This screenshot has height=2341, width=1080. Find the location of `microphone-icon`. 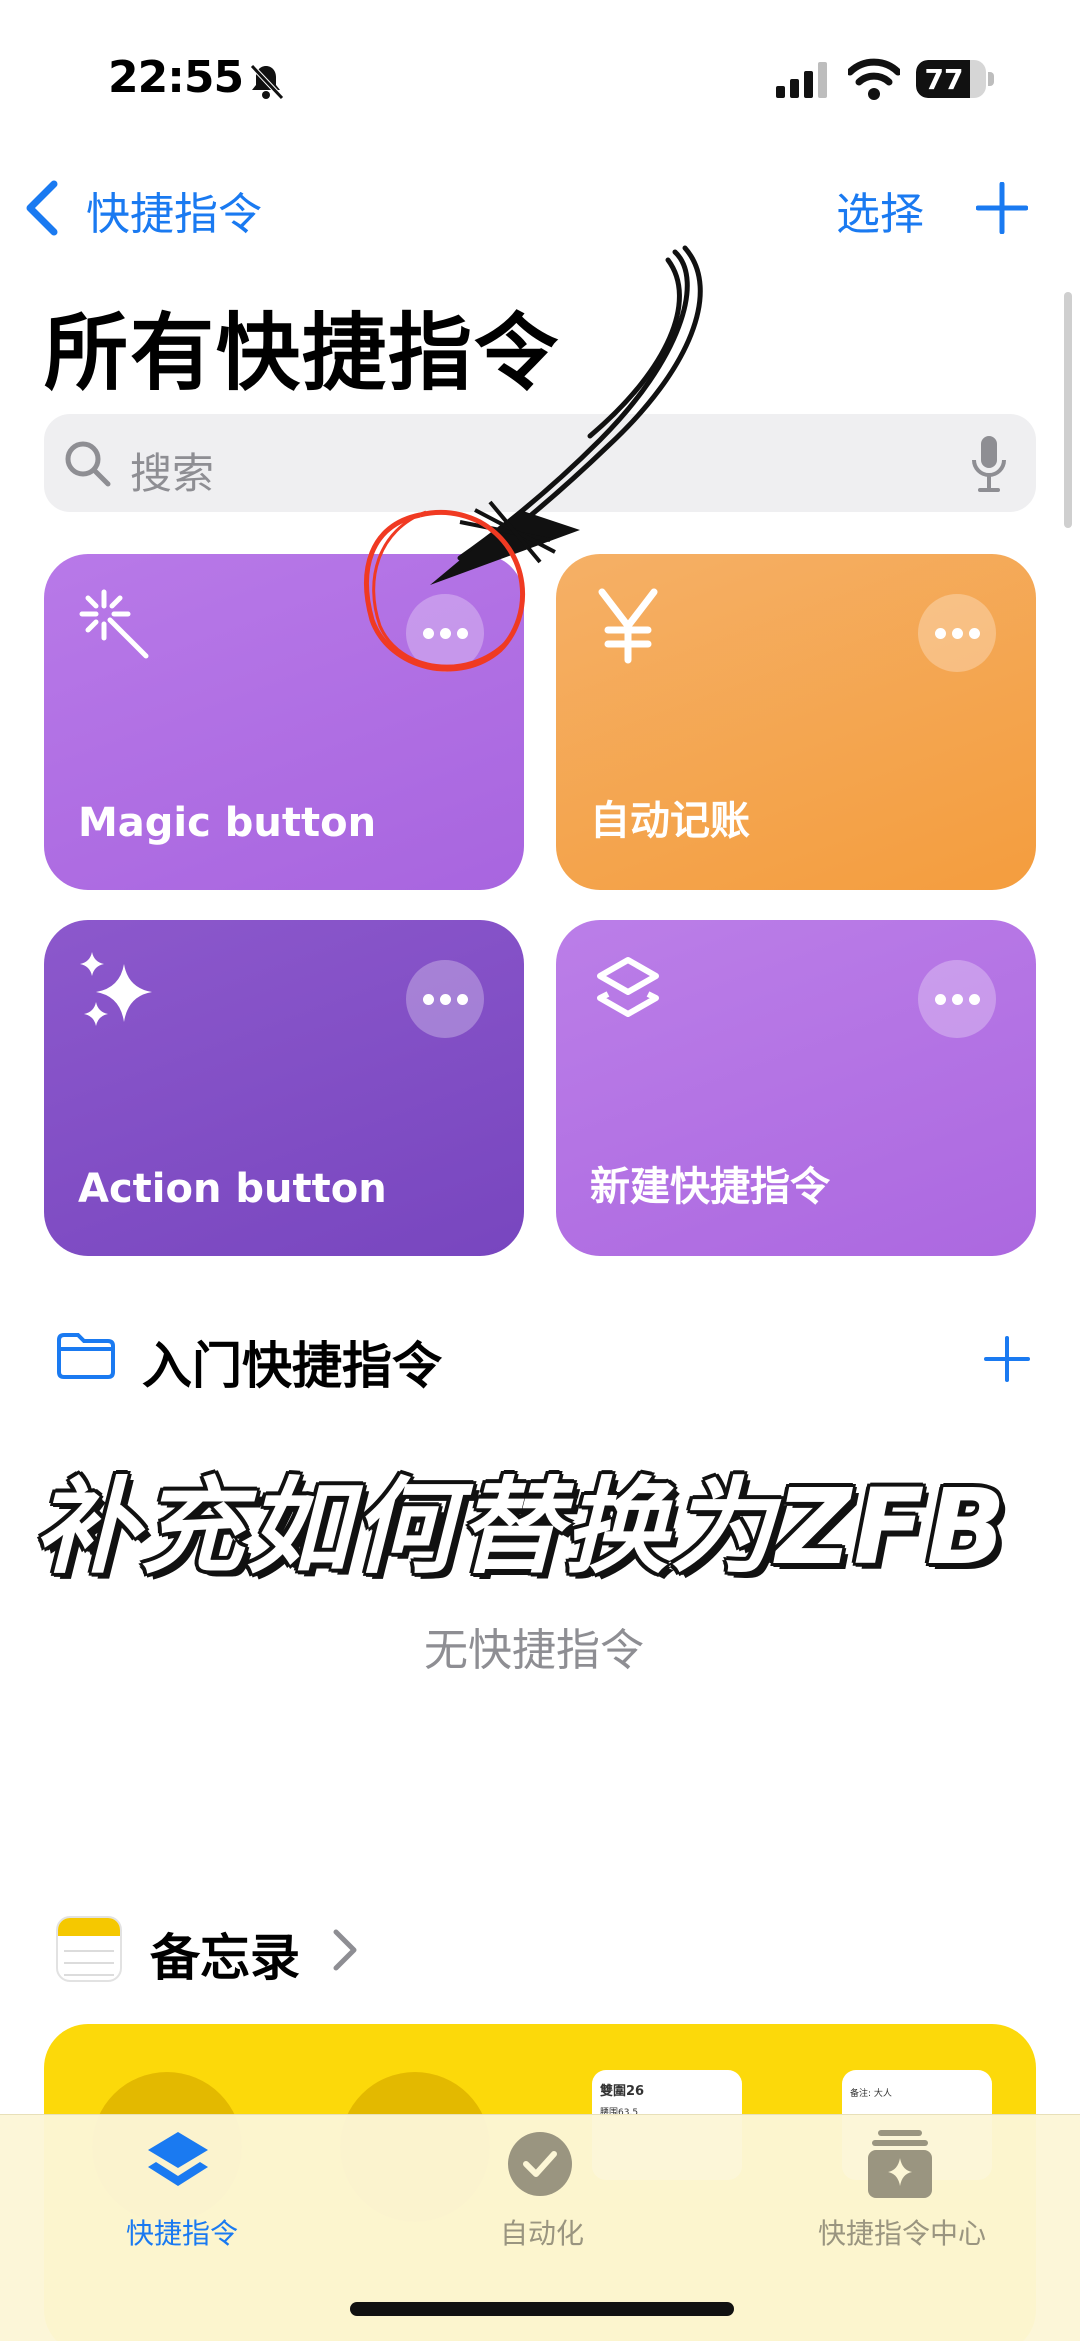

microphone-icon is located at coordinates (989, 464).